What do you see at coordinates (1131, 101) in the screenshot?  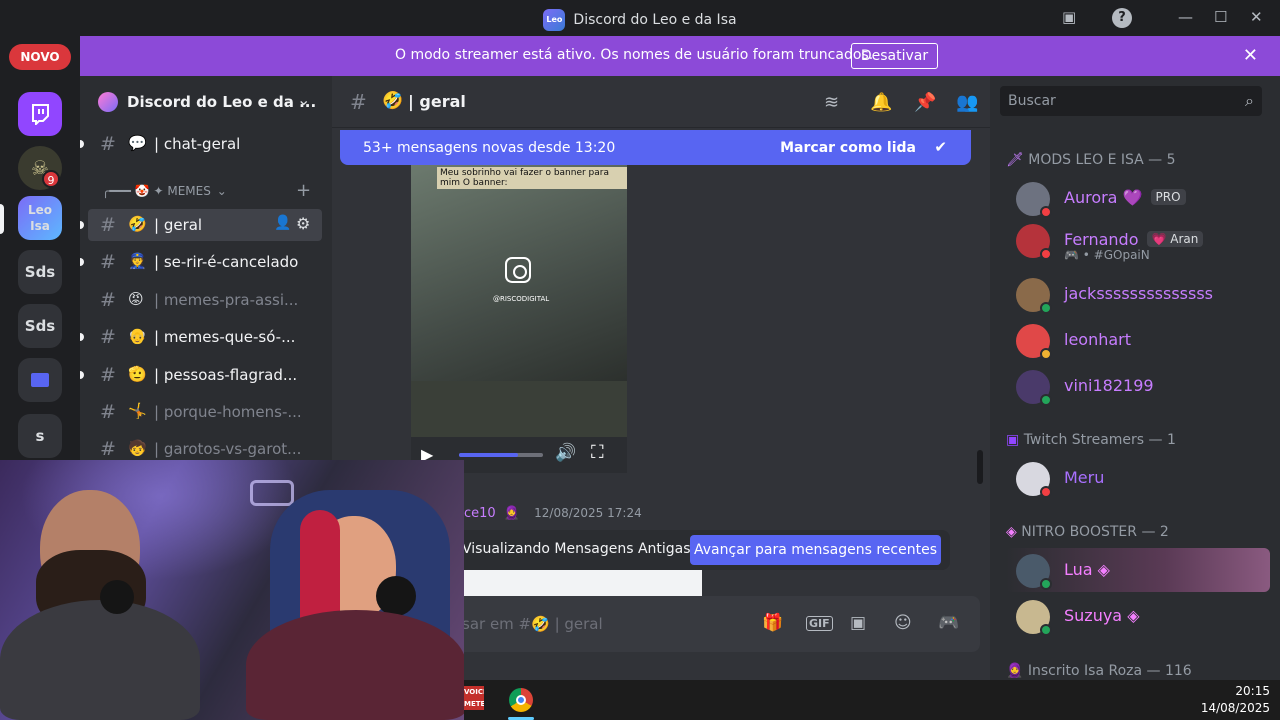 I see `search-input: Buscar ⌕` at bounding box center [1131, 101].